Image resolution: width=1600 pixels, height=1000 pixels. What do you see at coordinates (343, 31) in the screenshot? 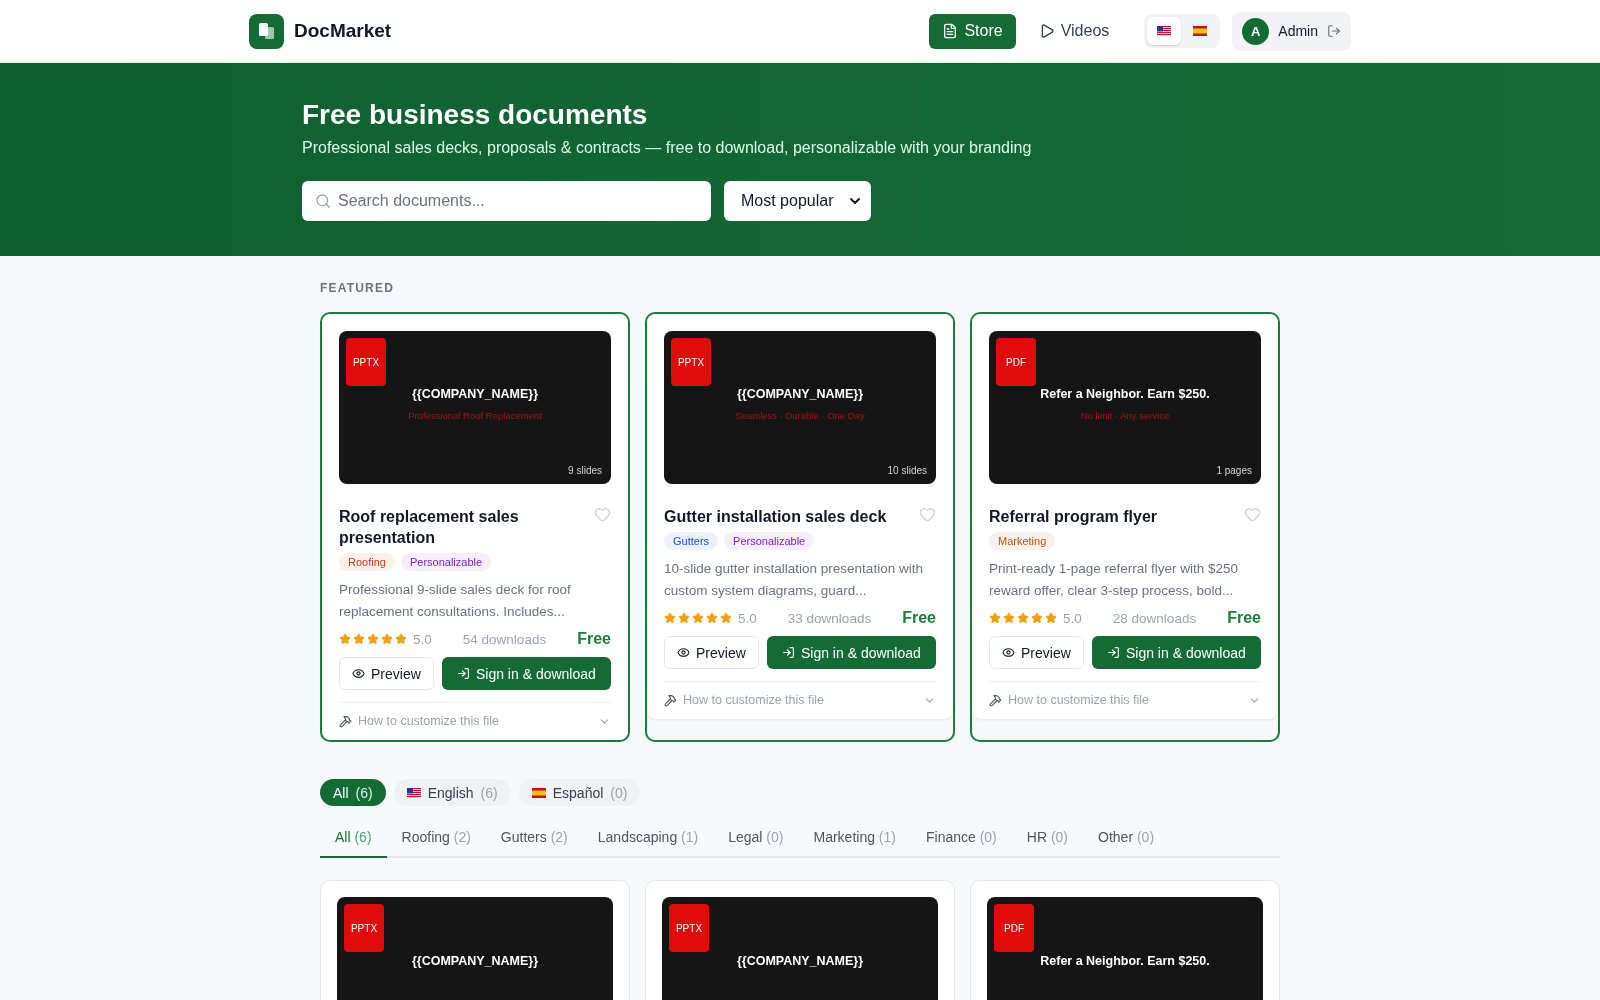
I see `brand-name: DocMarket` at bounding box center [343, 31].